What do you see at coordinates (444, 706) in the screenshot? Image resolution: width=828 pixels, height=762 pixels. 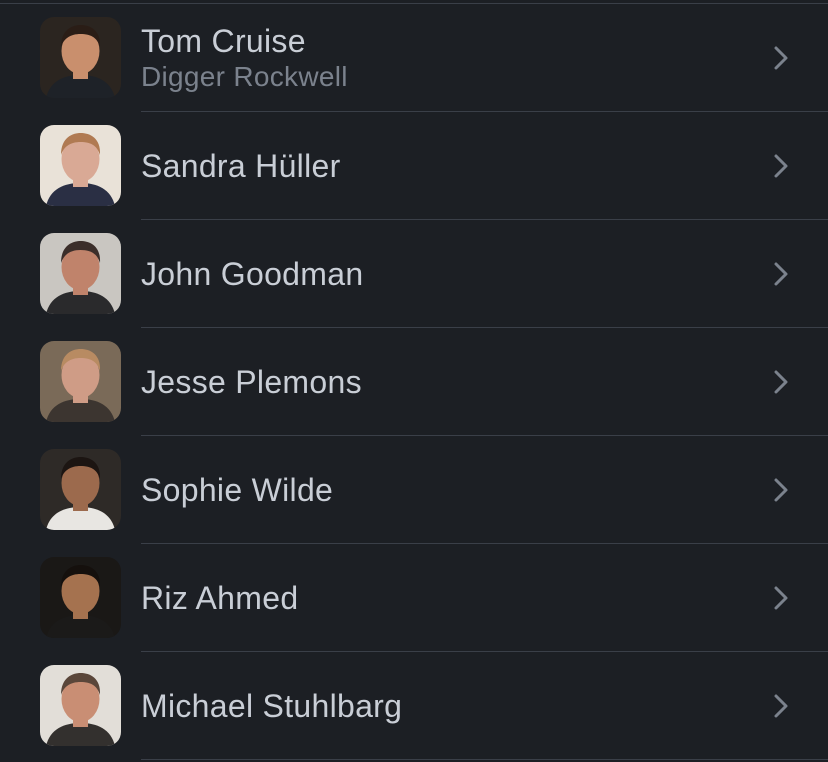 I see `cast-row-text: Michael Stuhlbarg` at bounding box center [444, 706].